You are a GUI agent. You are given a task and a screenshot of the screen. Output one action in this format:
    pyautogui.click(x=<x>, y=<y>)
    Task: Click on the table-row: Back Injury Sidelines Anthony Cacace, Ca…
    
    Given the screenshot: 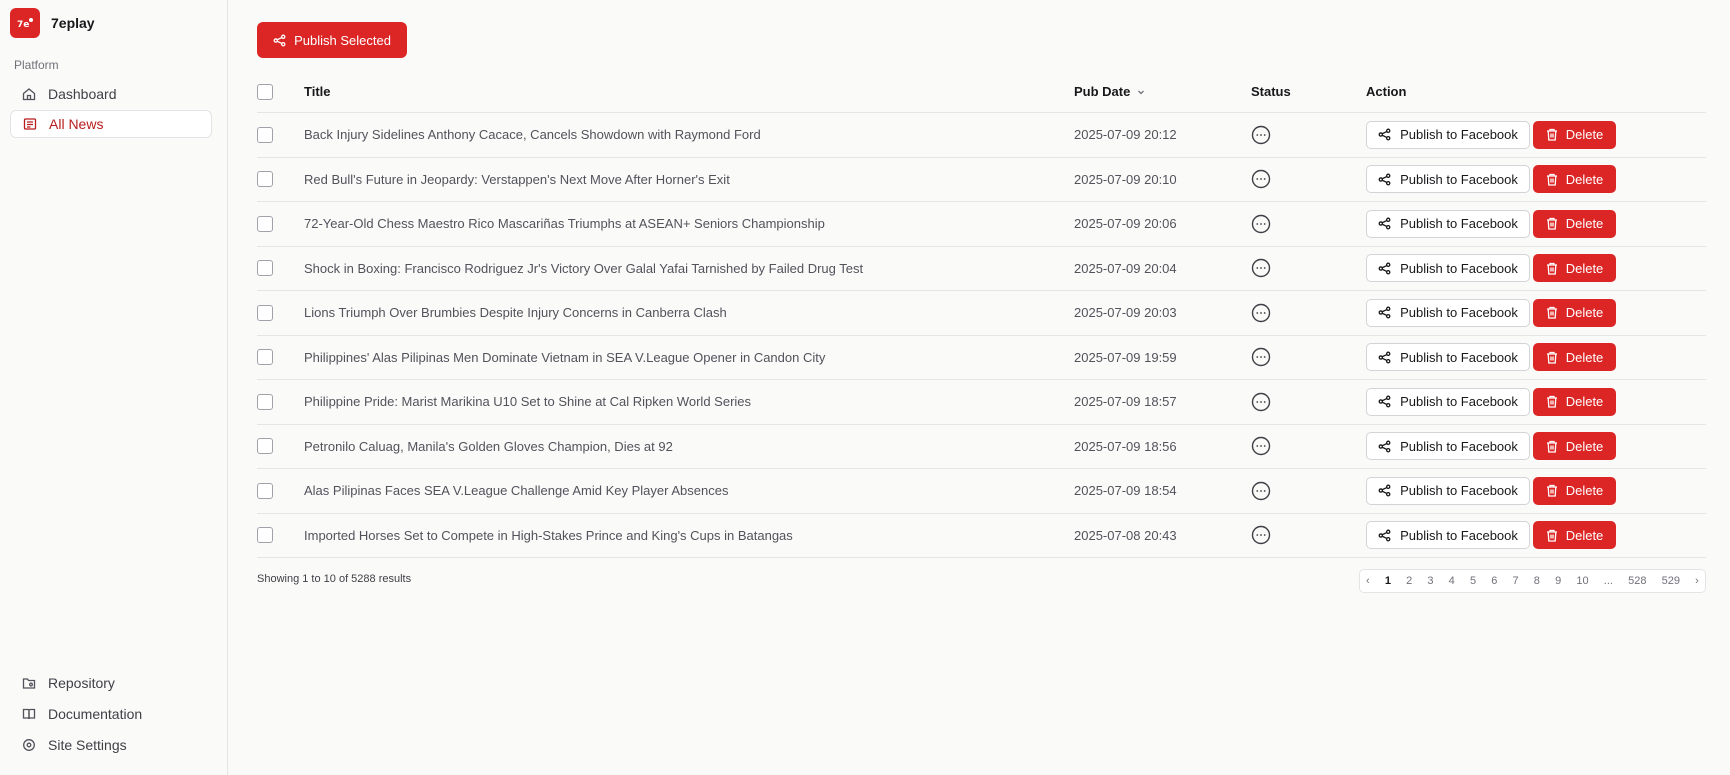 What is the action you would take?
    pyautogui.click(x=981, y=135)
    